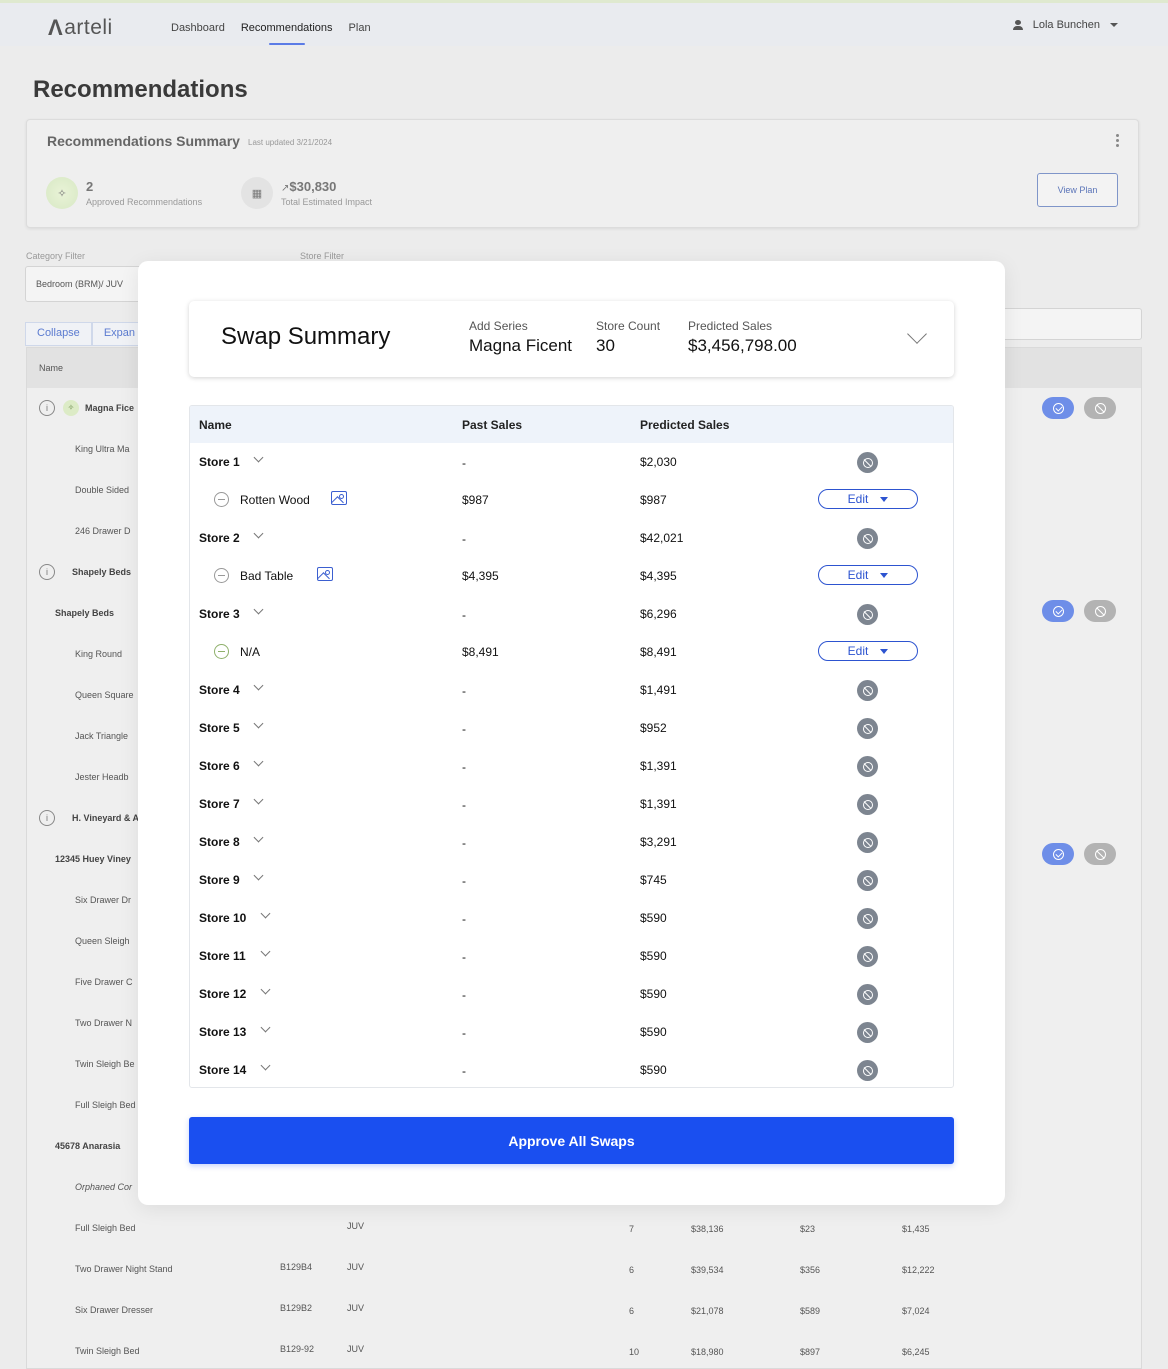 The width and height of the screenshot is (1168, 1369). I want to click on user-menu: Lola Bunchen, so click(1065, 25).